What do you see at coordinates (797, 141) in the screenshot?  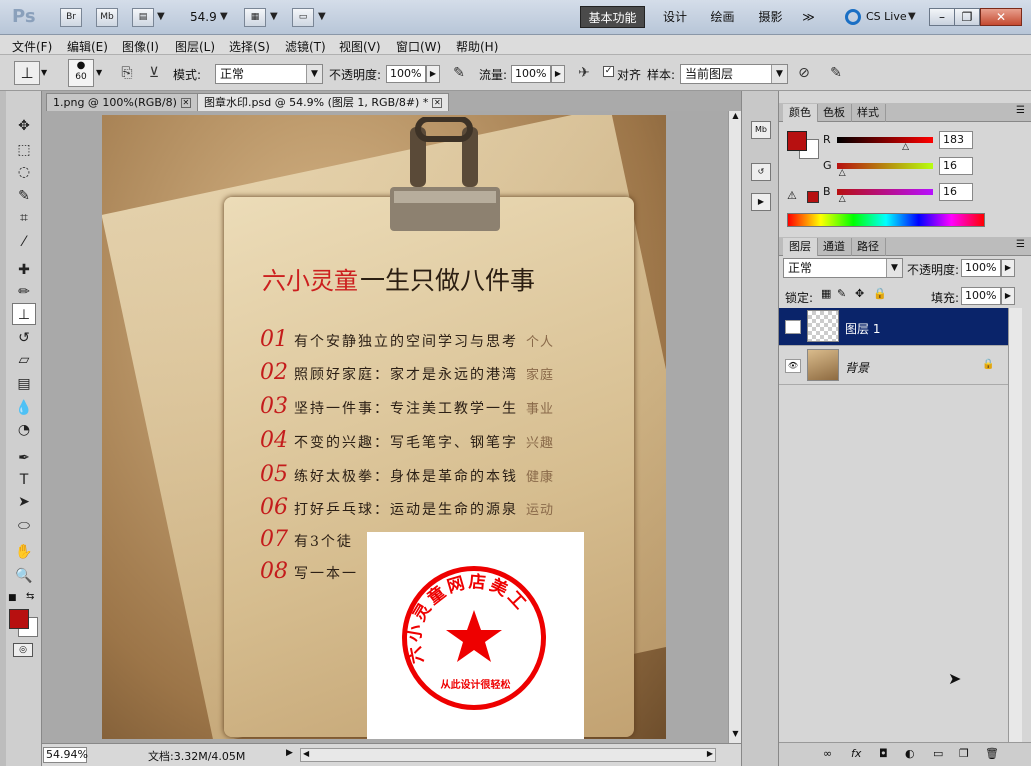 I see `fg-color-chip` at bounding box center [797, 141].